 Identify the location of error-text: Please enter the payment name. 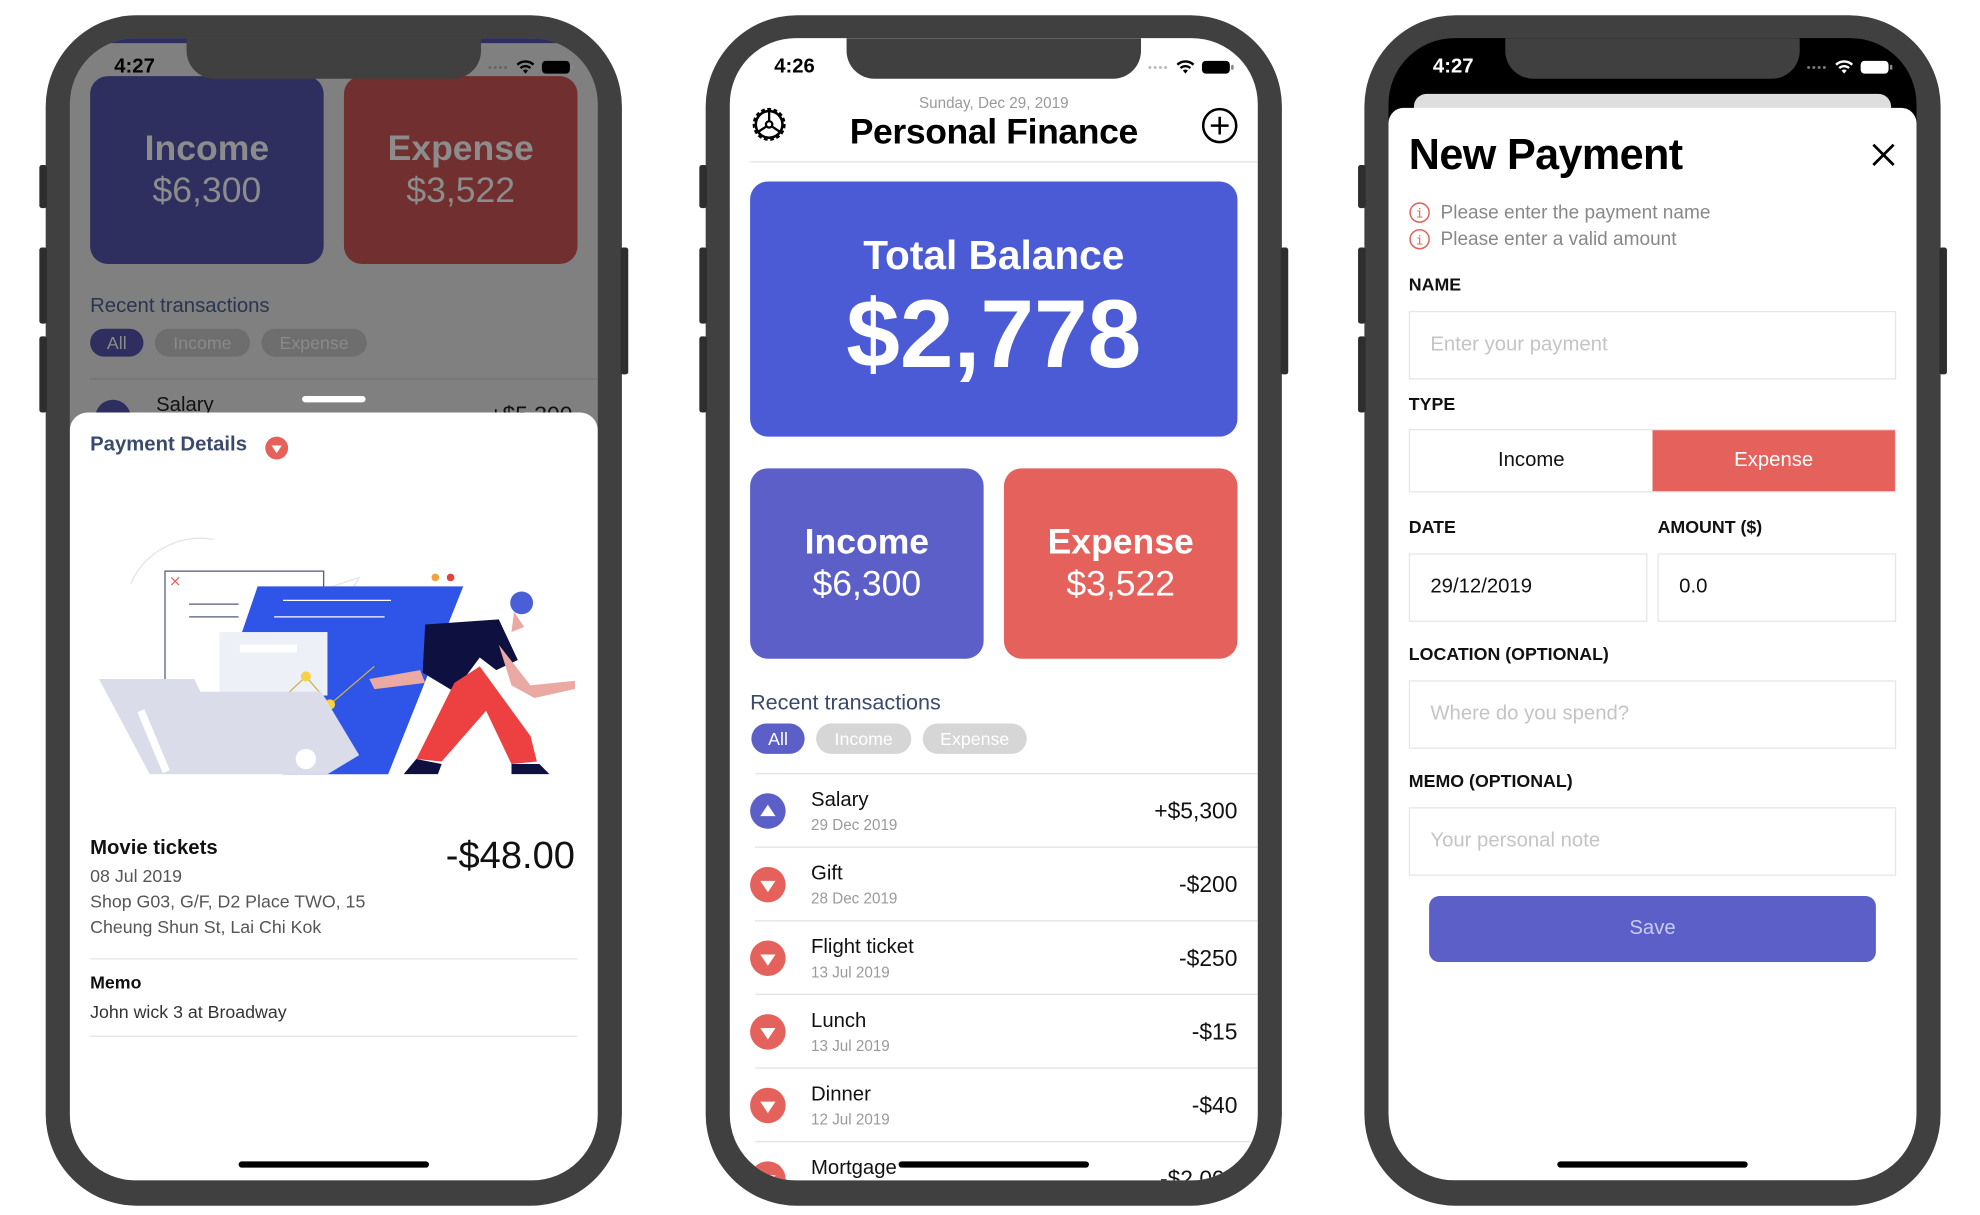
(1575, 212).